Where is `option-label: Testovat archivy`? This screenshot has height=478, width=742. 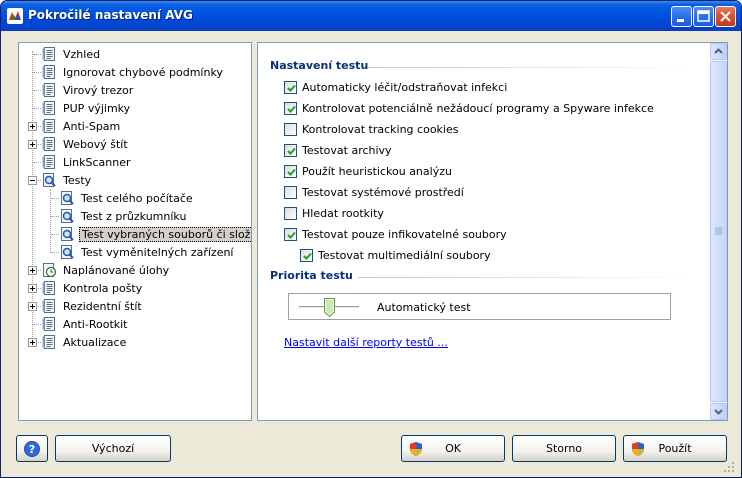 option-label: Testovat archivy is located at coordinates (347, 150).